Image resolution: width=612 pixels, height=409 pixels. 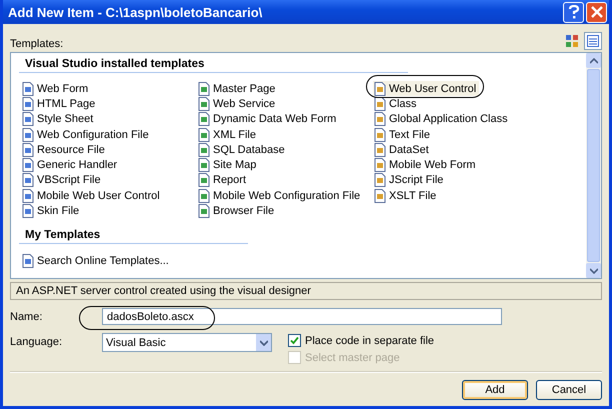 What do you see at coordinates (37, 44) in the screenshot?
I see `templates-label: Templates:` at bounding box center [37, 44].